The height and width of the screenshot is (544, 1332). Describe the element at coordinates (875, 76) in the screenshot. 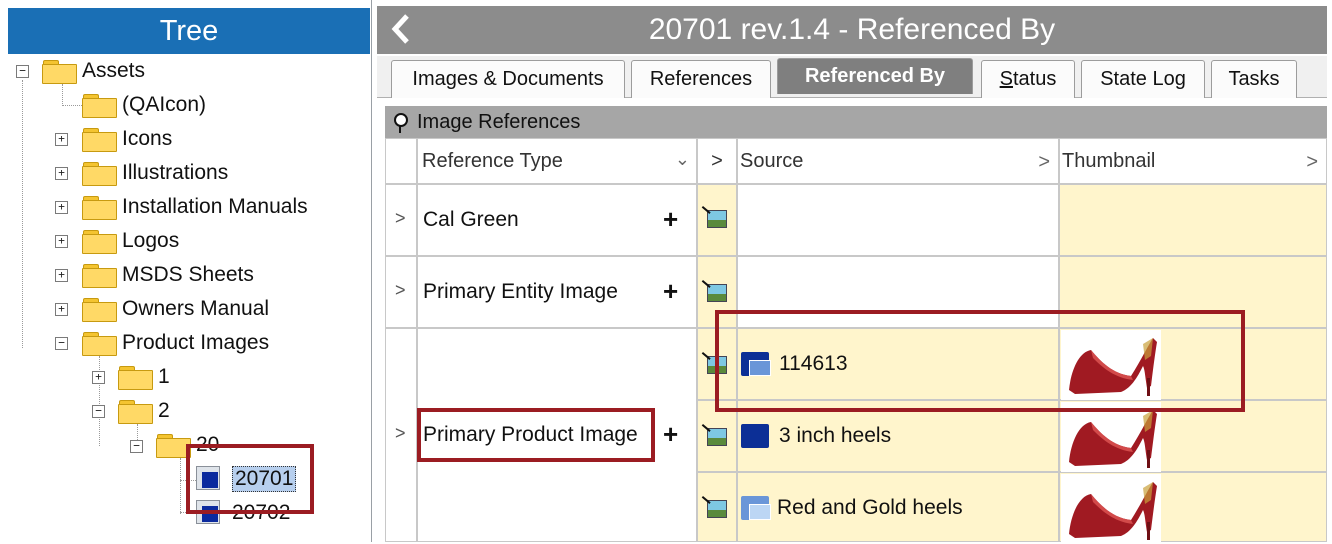

I see `tab-referenced-by: Referenced By` at that location.